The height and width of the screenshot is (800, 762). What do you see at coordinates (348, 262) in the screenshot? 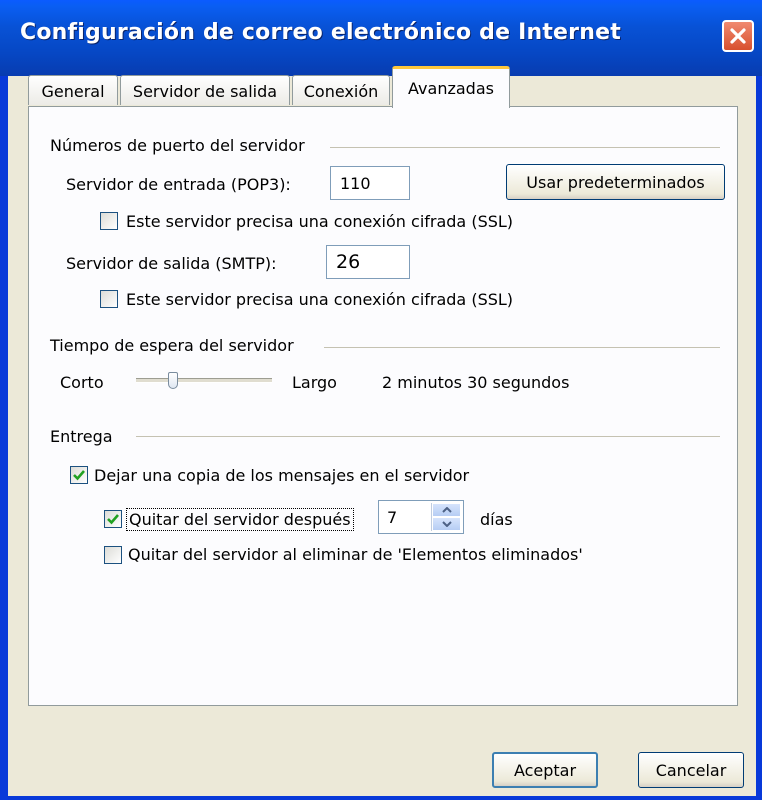
I see `outgoing-port-value: 26` at bounding box center [348, 262].